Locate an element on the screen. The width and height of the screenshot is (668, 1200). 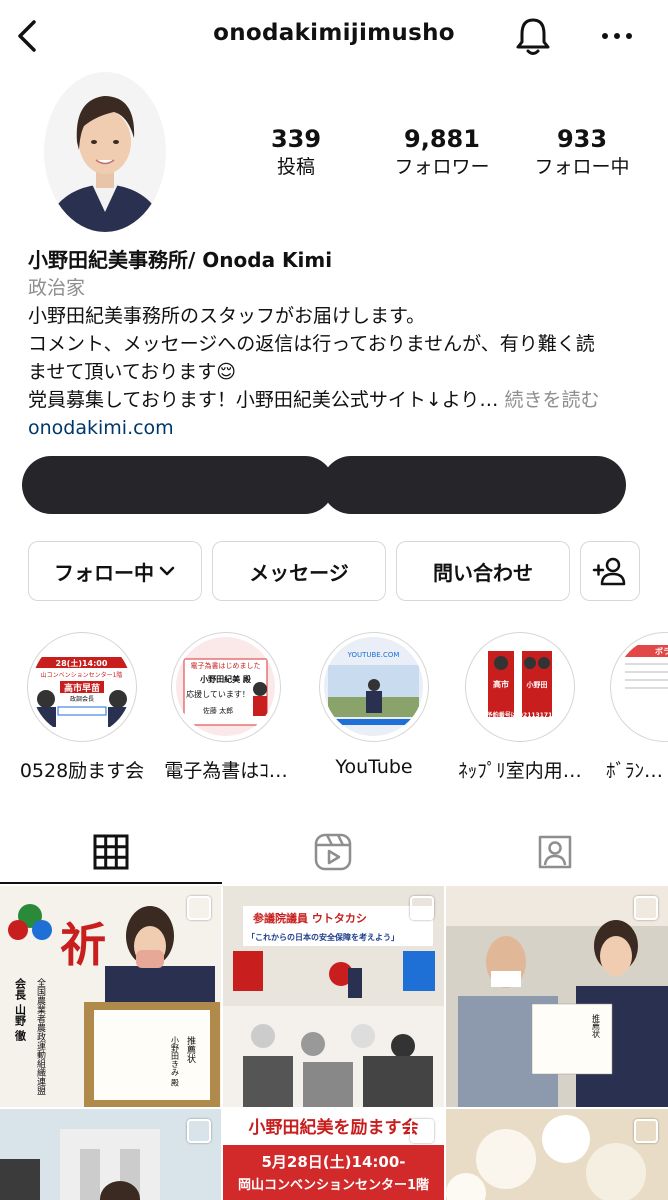
post-5-text-1: 小野田紀美を励ます会 is located at coordinates (334, 1127).